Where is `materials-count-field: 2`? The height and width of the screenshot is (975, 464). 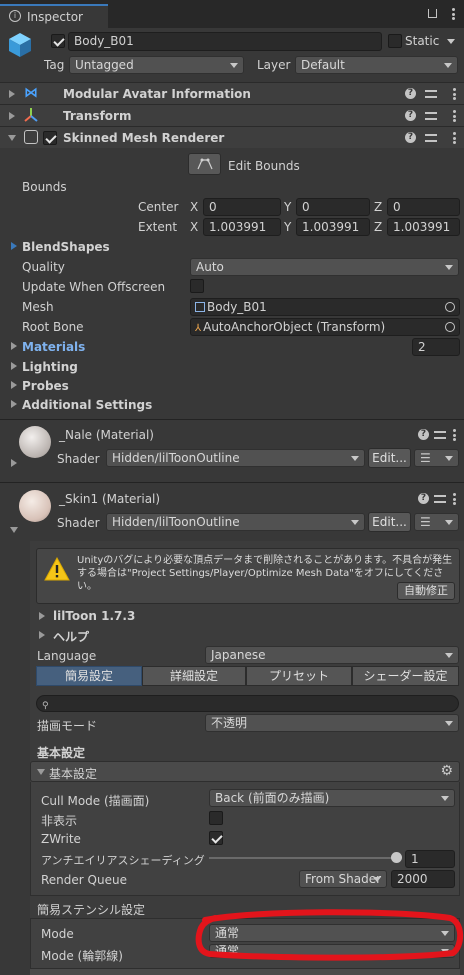 materials-count-field: 2 is located at coordinates (436, 347).